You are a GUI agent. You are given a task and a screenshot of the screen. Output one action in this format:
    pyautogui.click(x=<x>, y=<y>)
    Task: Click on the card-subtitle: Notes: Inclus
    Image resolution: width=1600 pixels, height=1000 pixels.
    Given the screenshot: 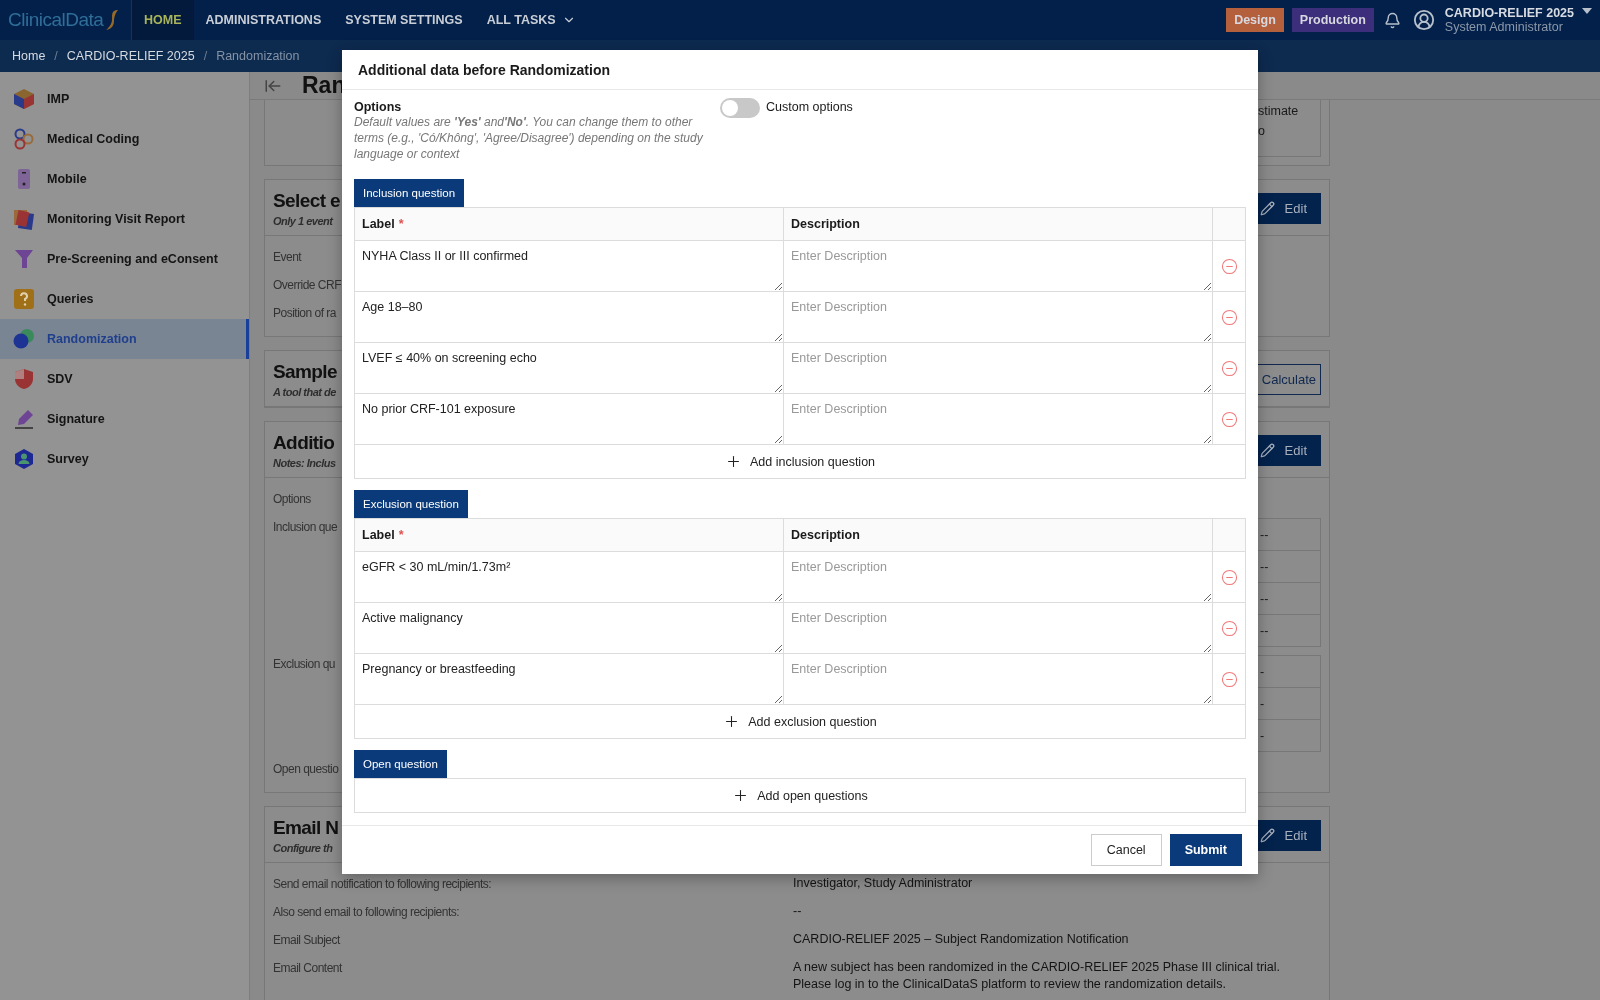 What is the action you would take?
    pyautogui.click(x=304, y=462)
    